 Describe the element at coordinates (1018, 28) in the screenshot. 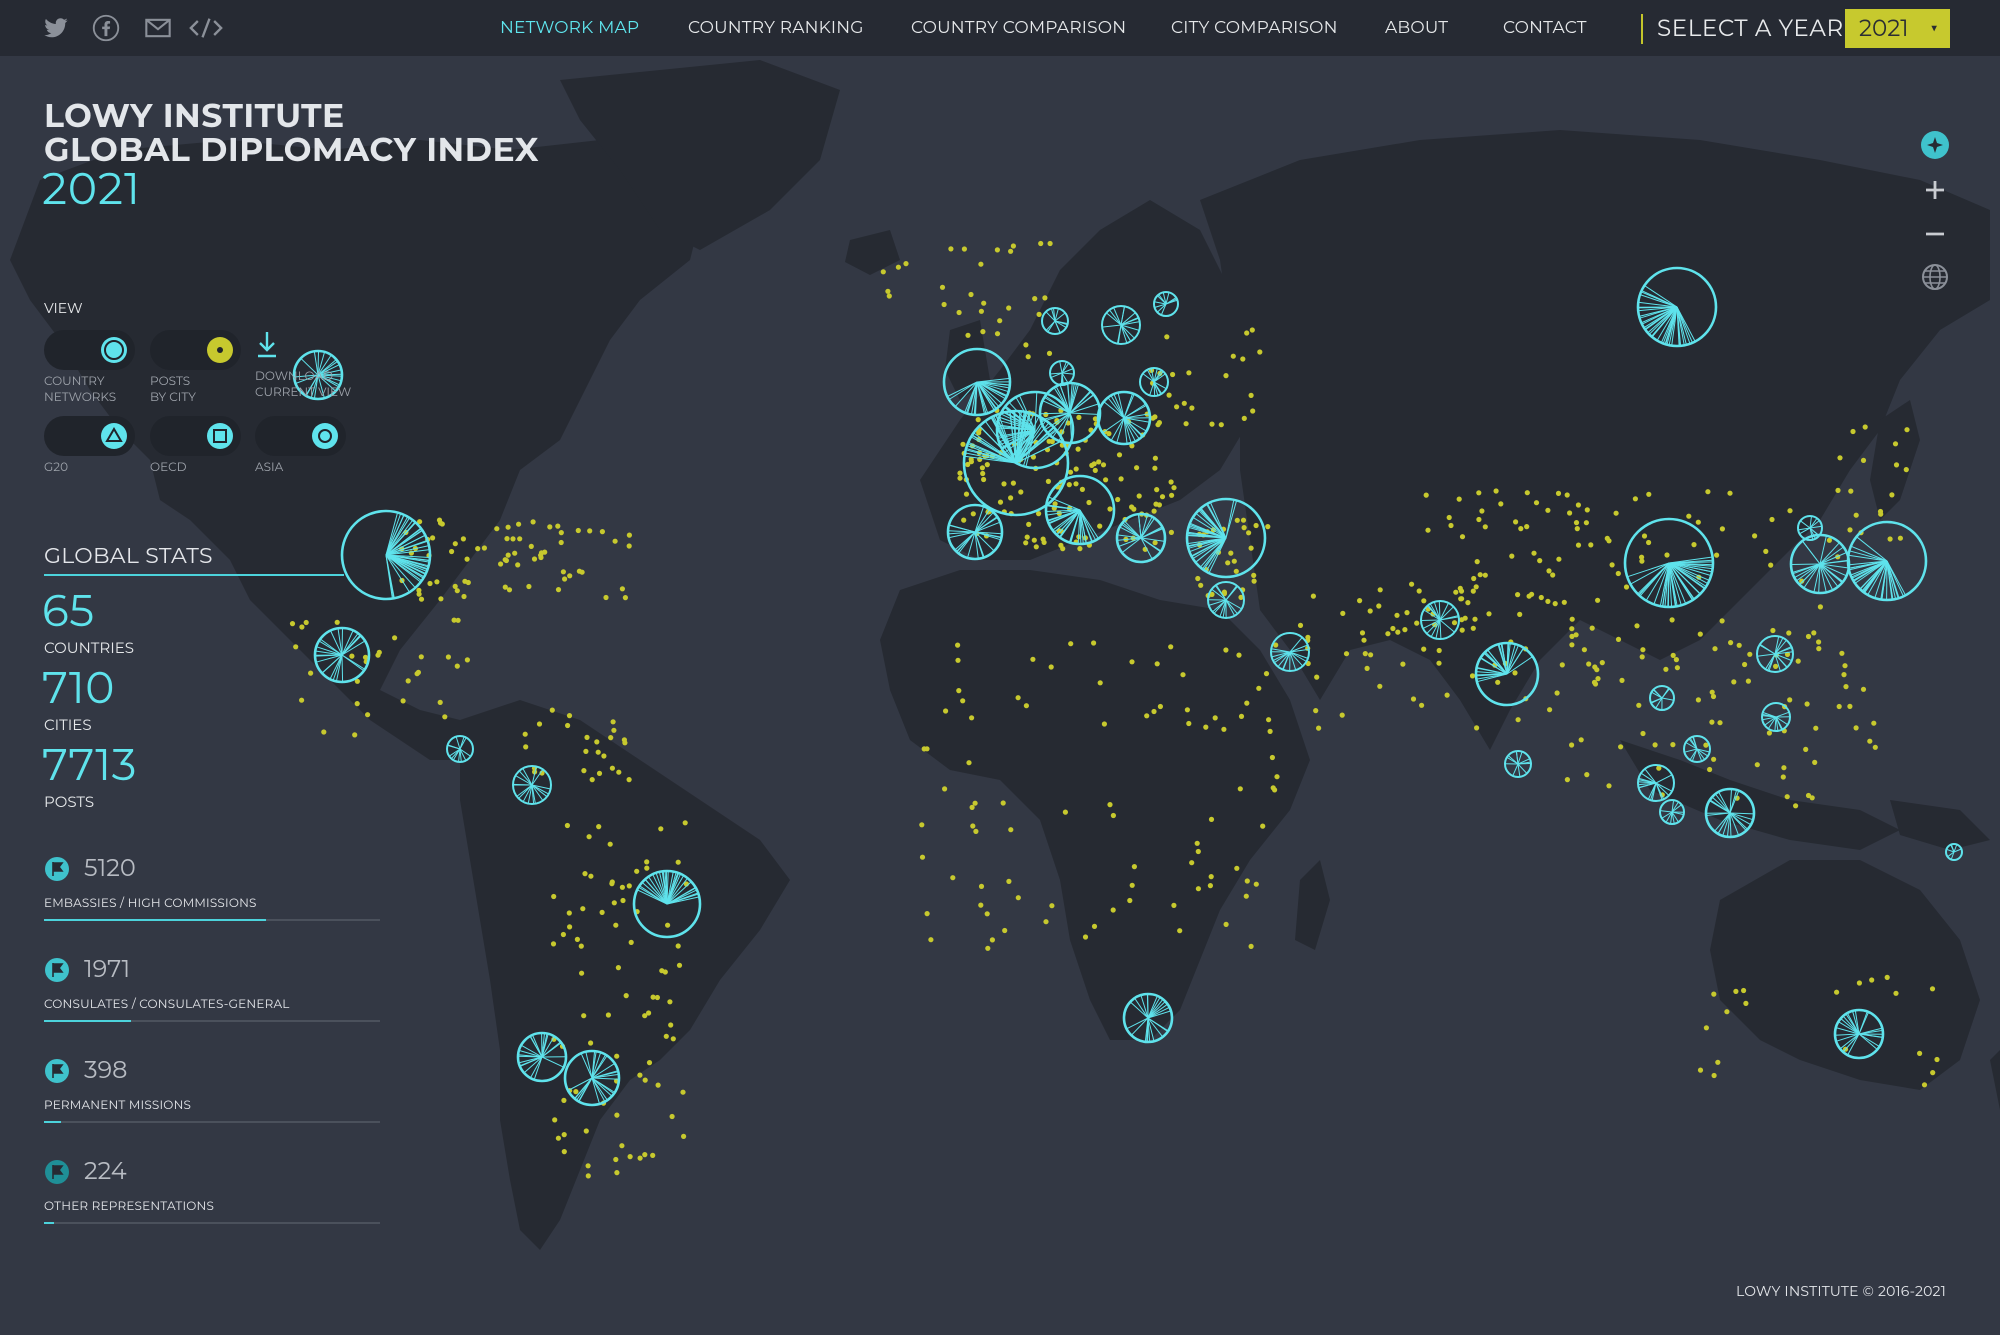

I see `nav-item-country-comparison: COUNTRY COMPARISON` at that location.